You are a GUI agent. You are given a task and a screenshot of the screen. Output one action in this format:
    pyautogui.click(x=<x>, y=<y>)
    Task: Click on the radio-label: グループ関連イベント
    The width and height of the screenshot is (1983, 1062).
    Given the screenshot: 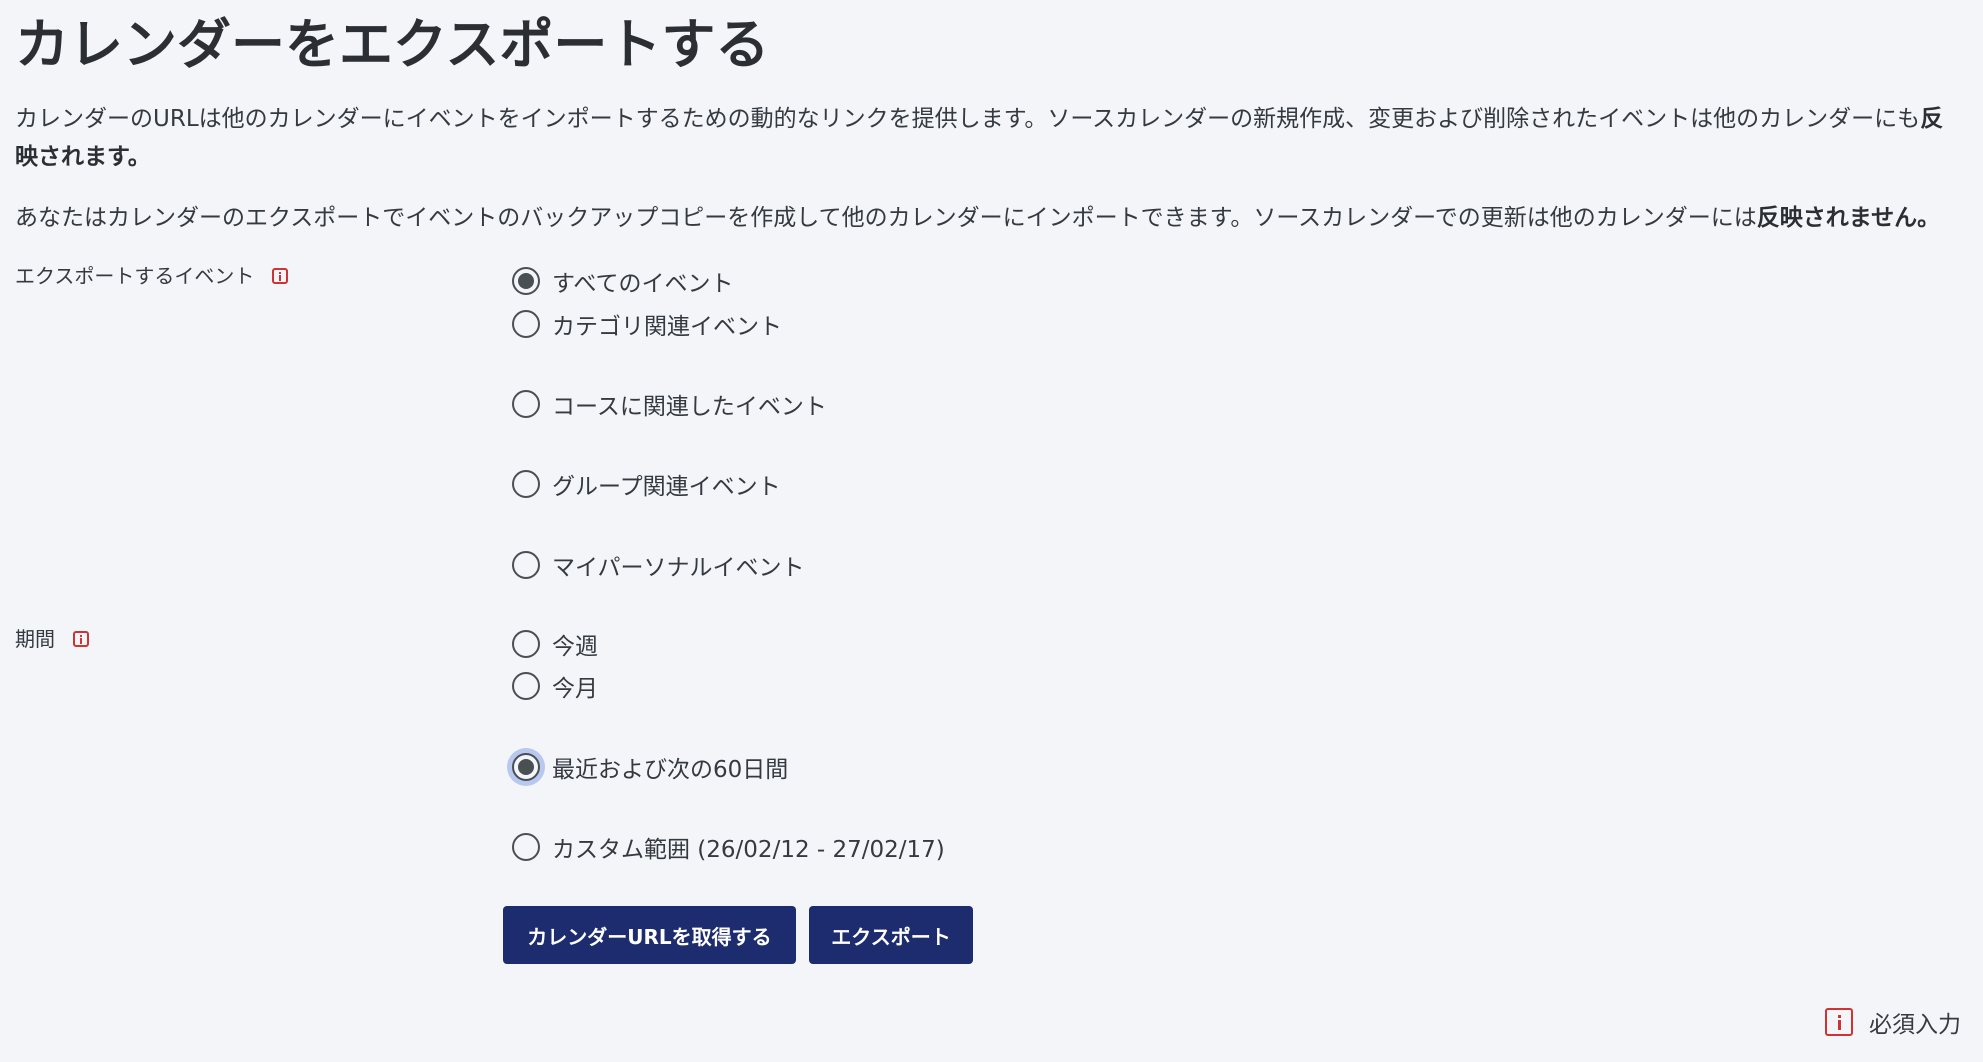 What is the action you would take?
    pyautogui.click(x=666, y=487)
    